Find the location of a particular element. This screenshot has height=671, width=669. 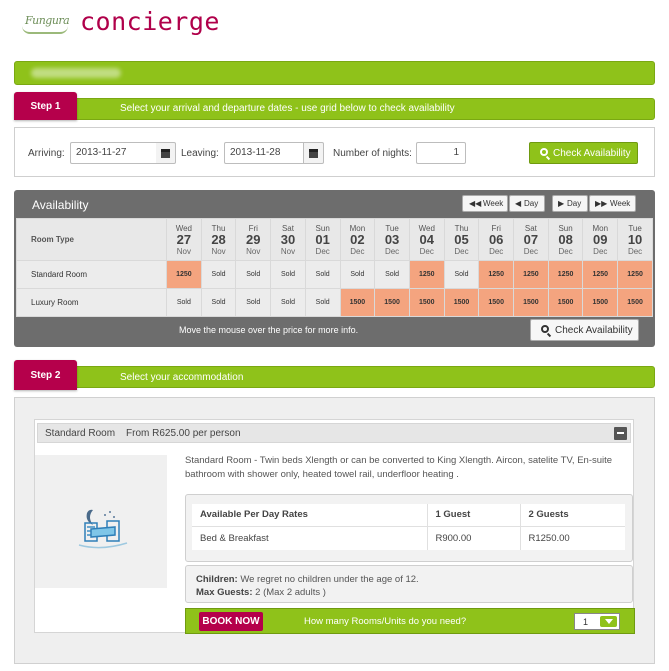

arriving-label: Arriving: is located at coordinates (46, 153).